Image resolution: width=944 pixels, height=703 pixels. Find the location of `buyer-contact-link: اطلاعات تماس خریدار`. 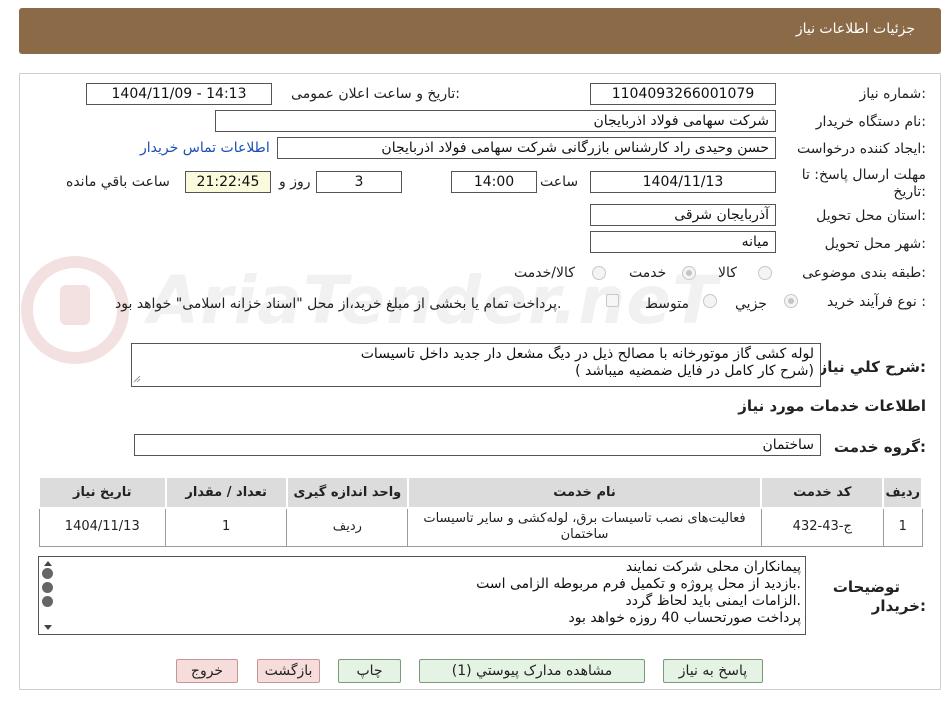

buyer-contact-link: اطلاعات تماس خریدار is located at coordinates (205, 148).